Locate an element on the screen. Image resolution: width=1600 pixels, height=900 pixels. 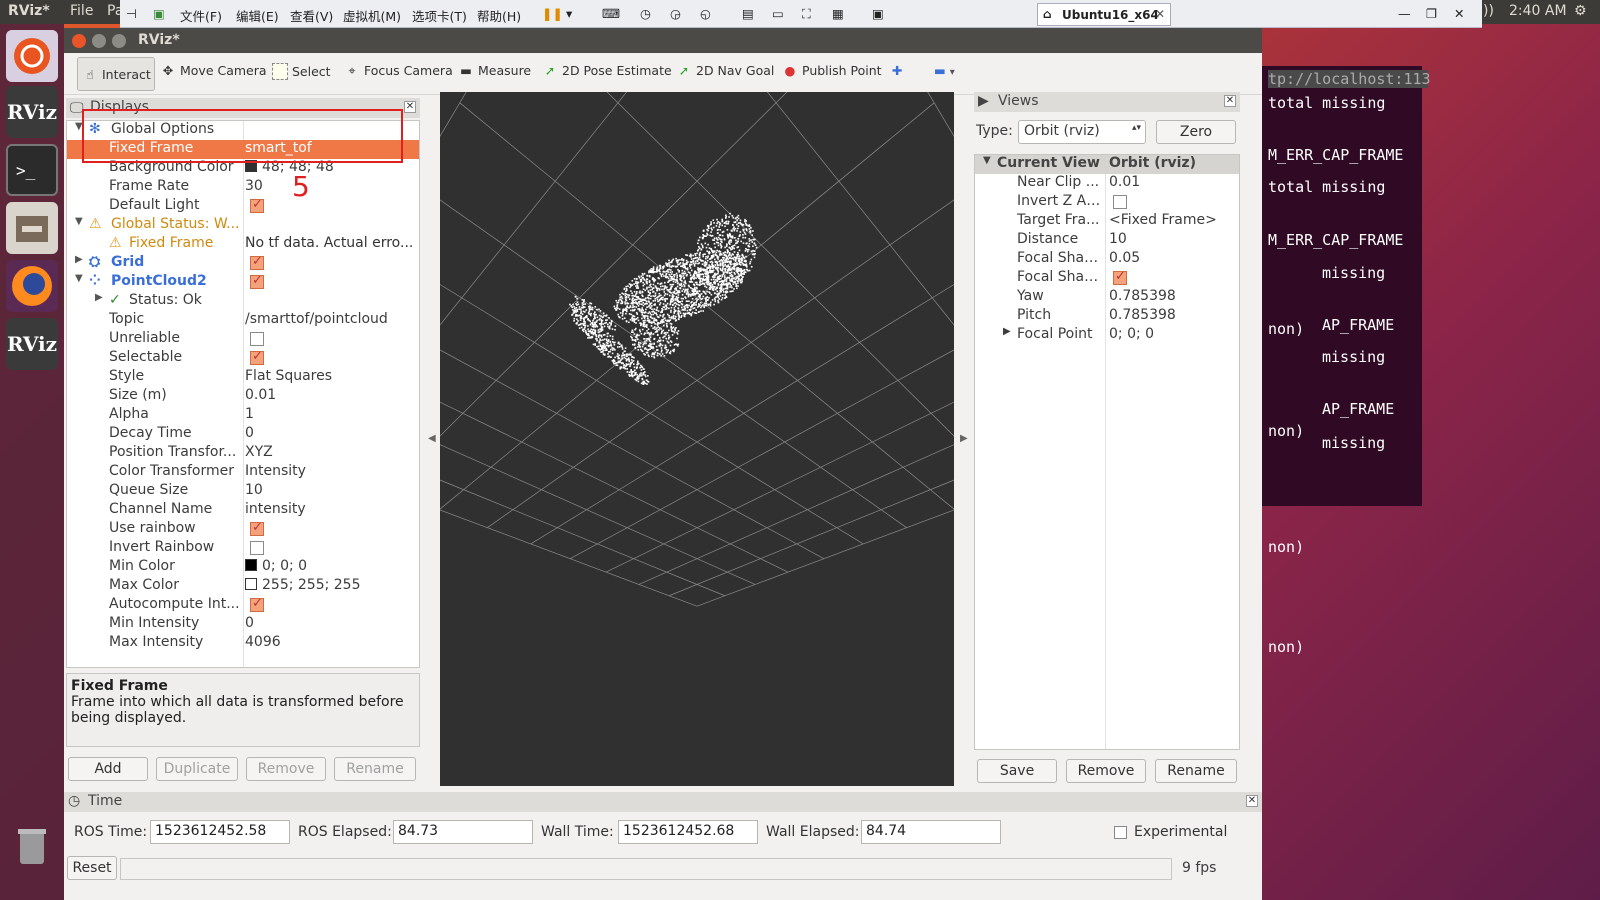
channel-name-value: intensity is located at coordinates (331, 509).